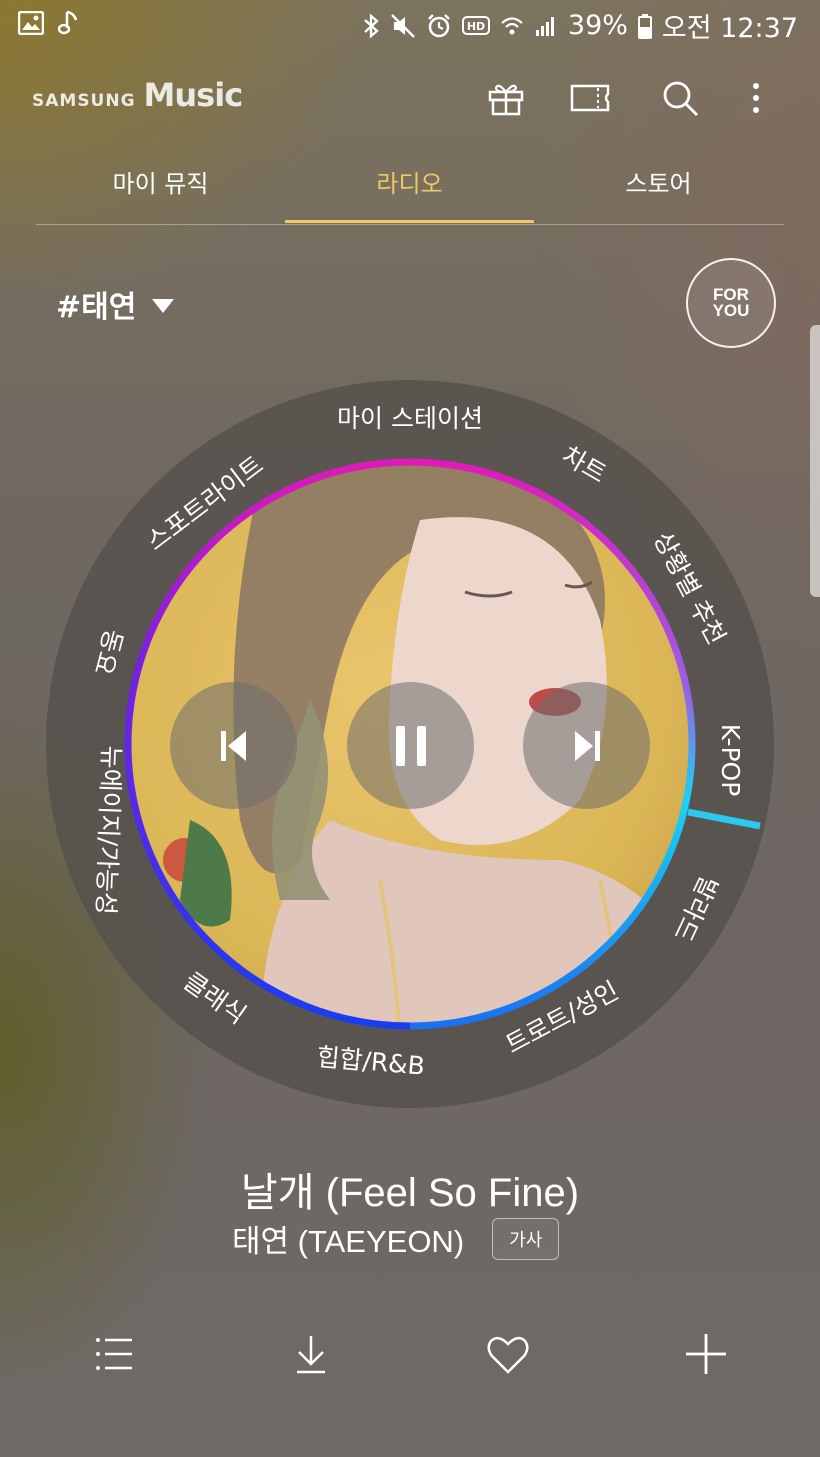  What do you see at coordinates (706, 1354) in the screenshot?
I see `add-icon` at bounding box center [706, 1354].